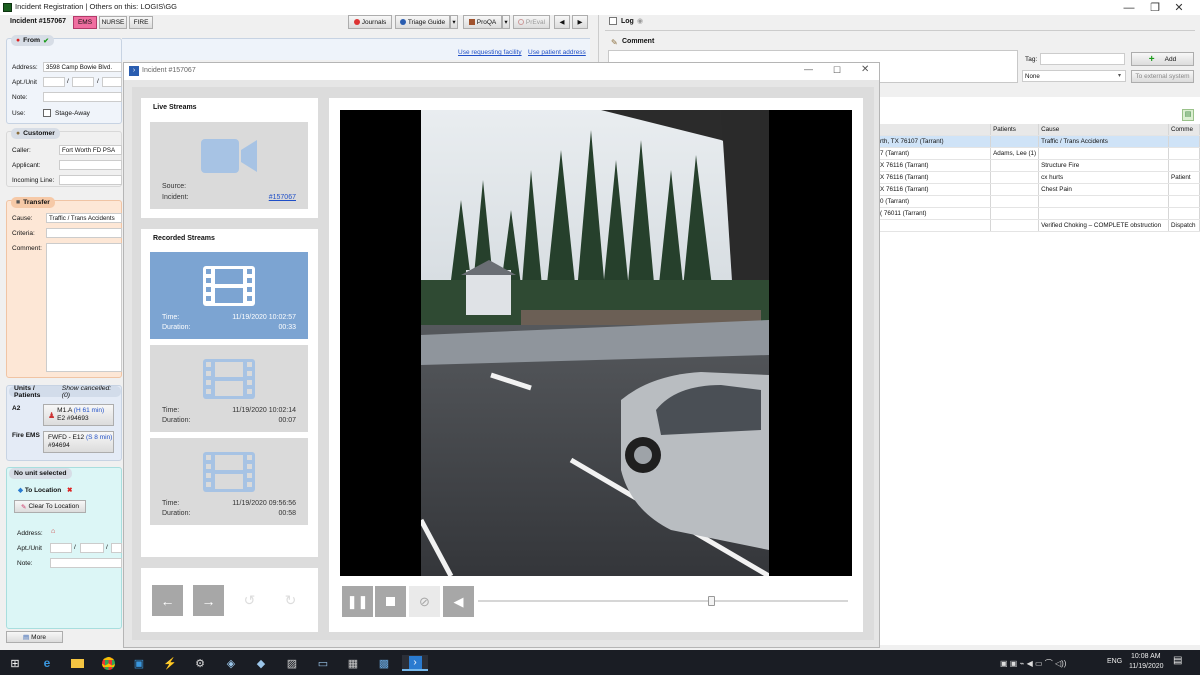  What do you see at coordinates (490, 52) in the screenshot?
I see `use-requesting-facility-link: Use requesting facility` at bounding box center [490, 52].